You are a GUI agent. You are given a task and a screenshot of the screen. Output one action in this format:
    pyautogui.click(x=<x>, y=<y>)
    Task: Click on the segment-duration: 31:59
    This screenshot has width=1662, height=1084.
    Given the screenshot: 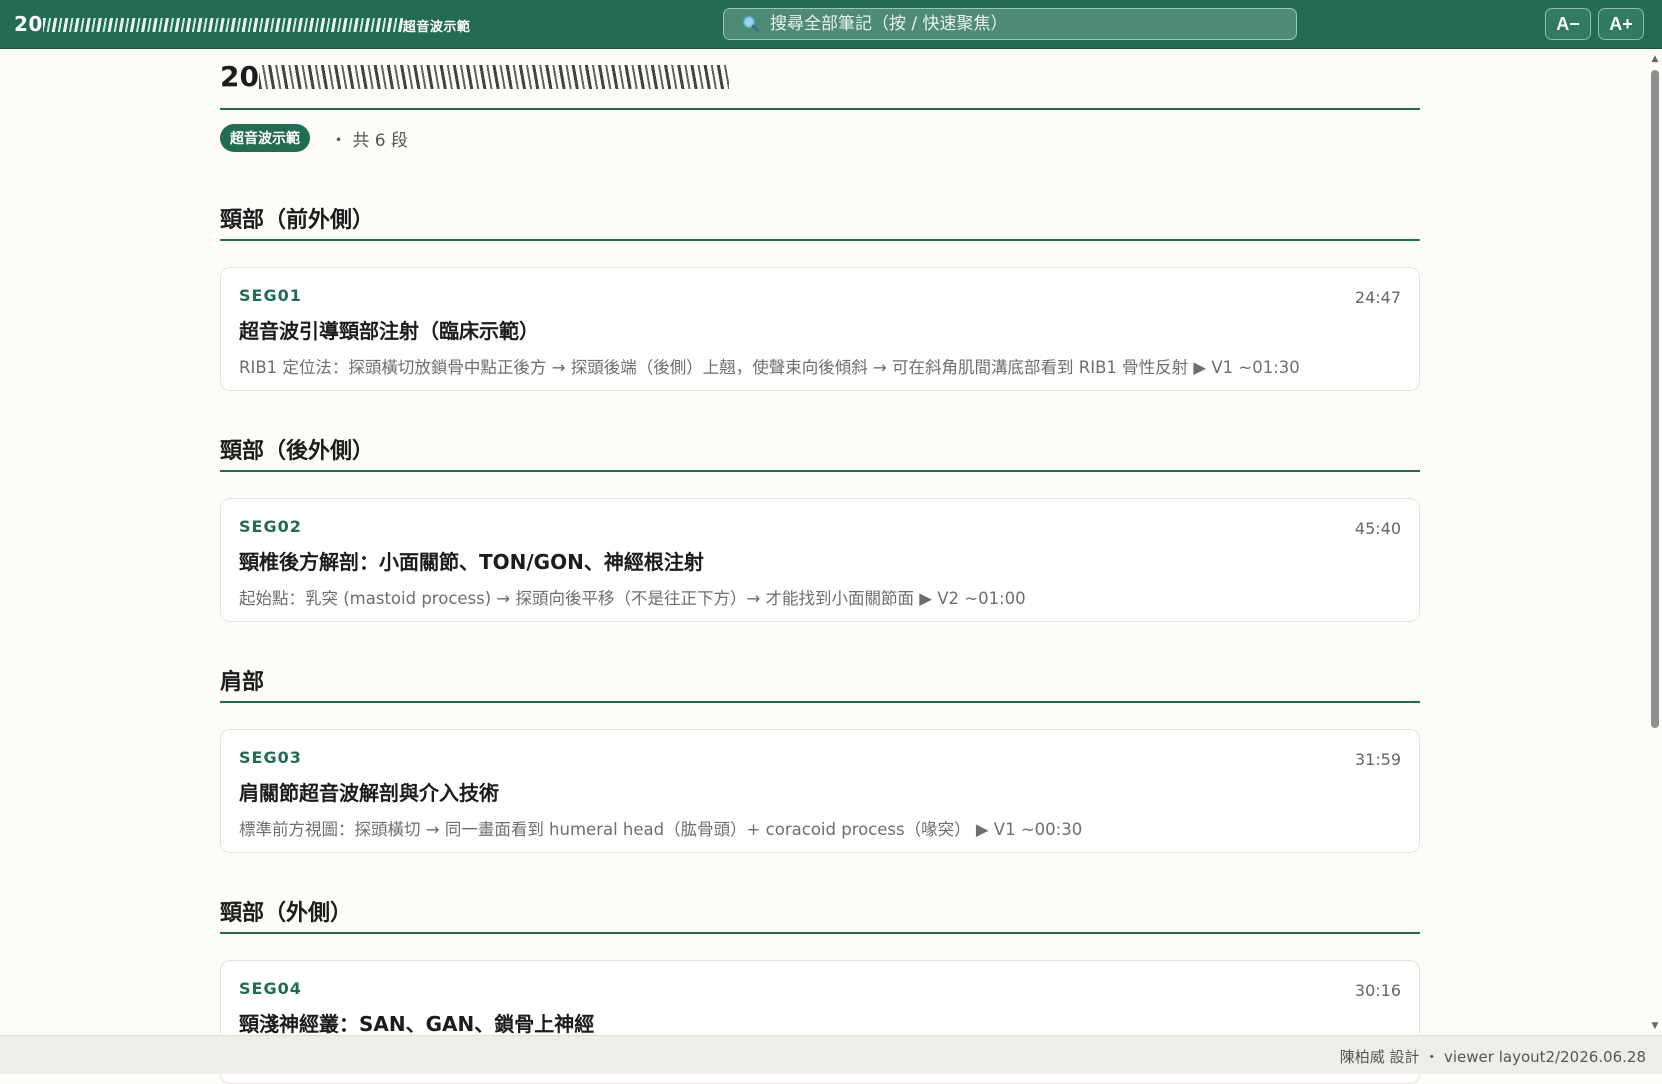 What is the action you would take?
    pyautogui.click(x=1377, y=759)
    